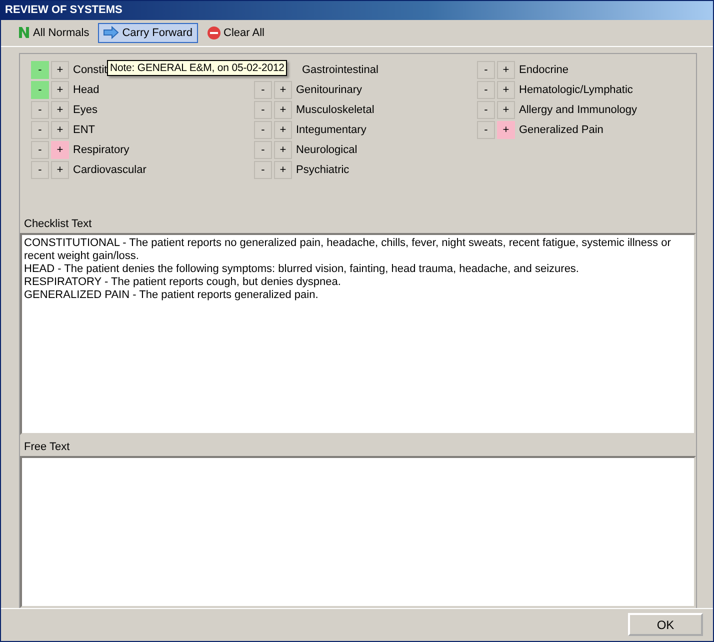 The width and height of the screenshot is (714, 642). Describe the element at coordinates (58, 224) in the screenshot. I see `checklist-label: Checklist Text` at that location.